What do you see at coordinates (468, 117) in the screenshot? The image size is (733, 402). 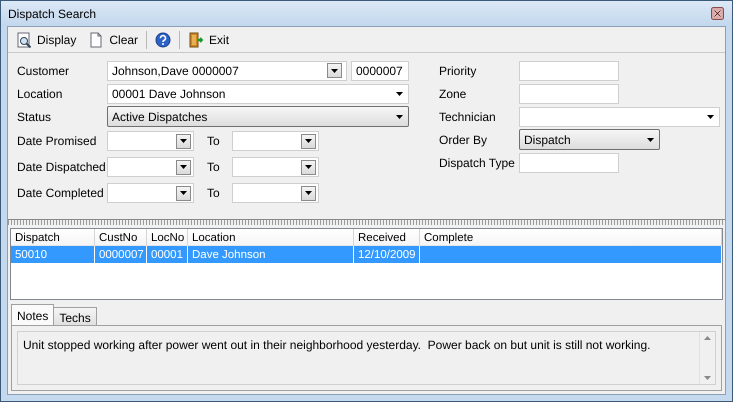 I see `field-label: Technician` at bounding box center [468, 117].